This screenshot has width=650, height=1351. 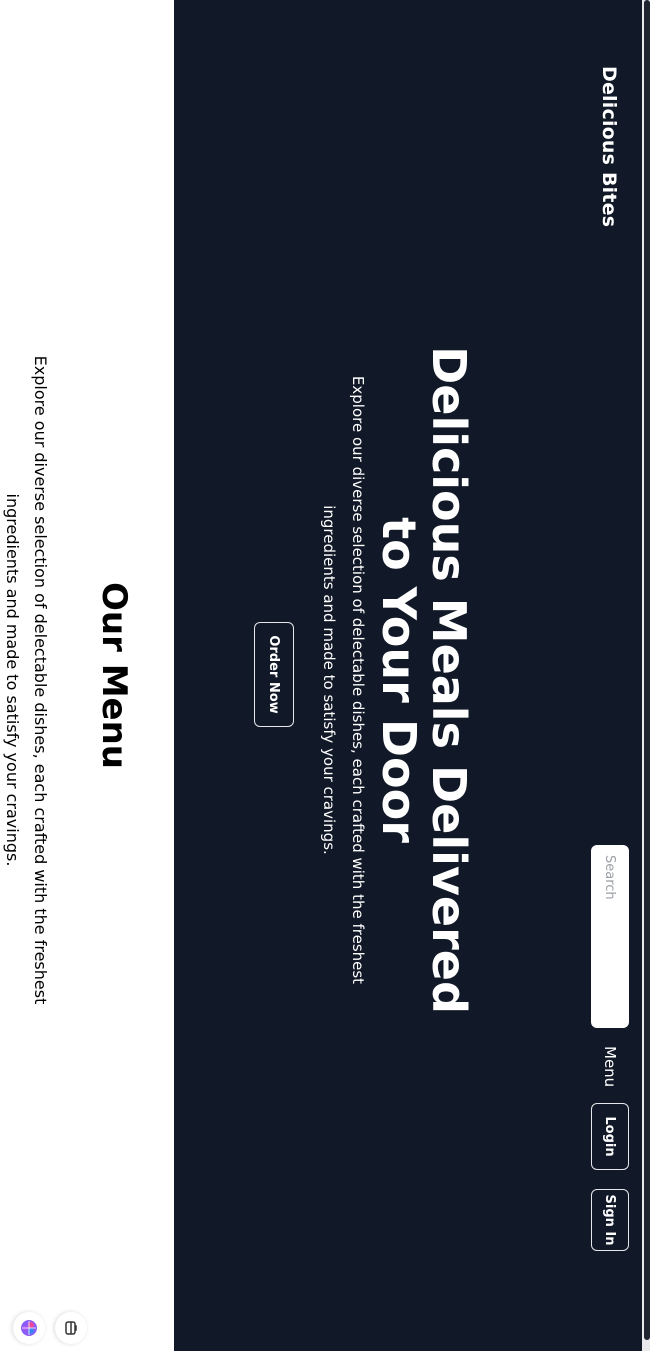 What do you see at coordinates (114, 675) in the screenshot?
I see `menu-section-title: Our Menu` at bounding box center [114, 675].